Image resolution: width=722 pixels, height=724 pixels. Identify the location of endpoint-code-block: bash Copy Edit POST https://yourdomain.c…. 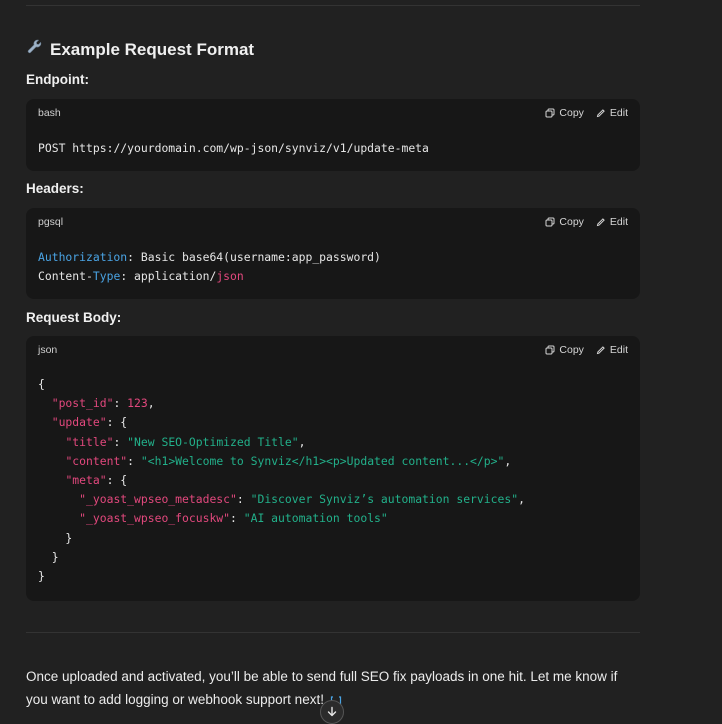
(333, 135).